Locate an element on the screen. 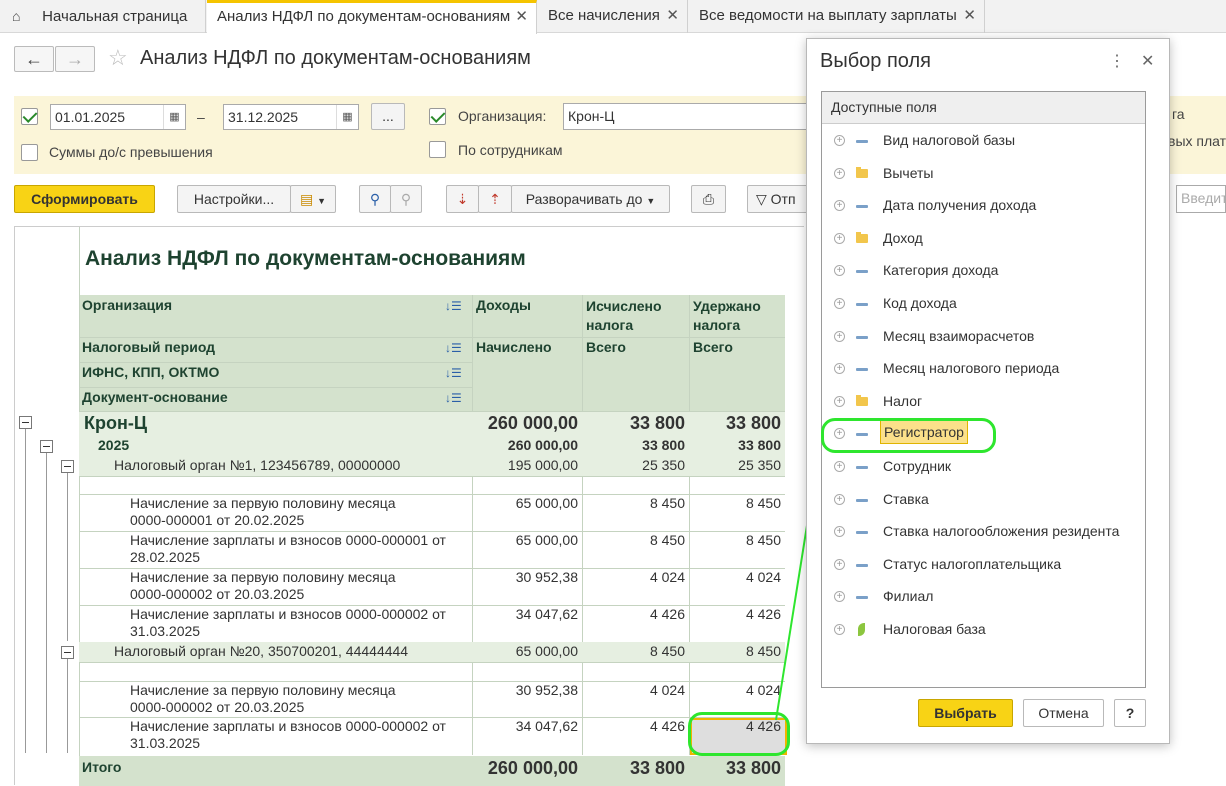 The width and height of the screenshot is (1226, 786). tab-label: Все ведомости на выплату зарплаты is located at coordinates (828, 15).